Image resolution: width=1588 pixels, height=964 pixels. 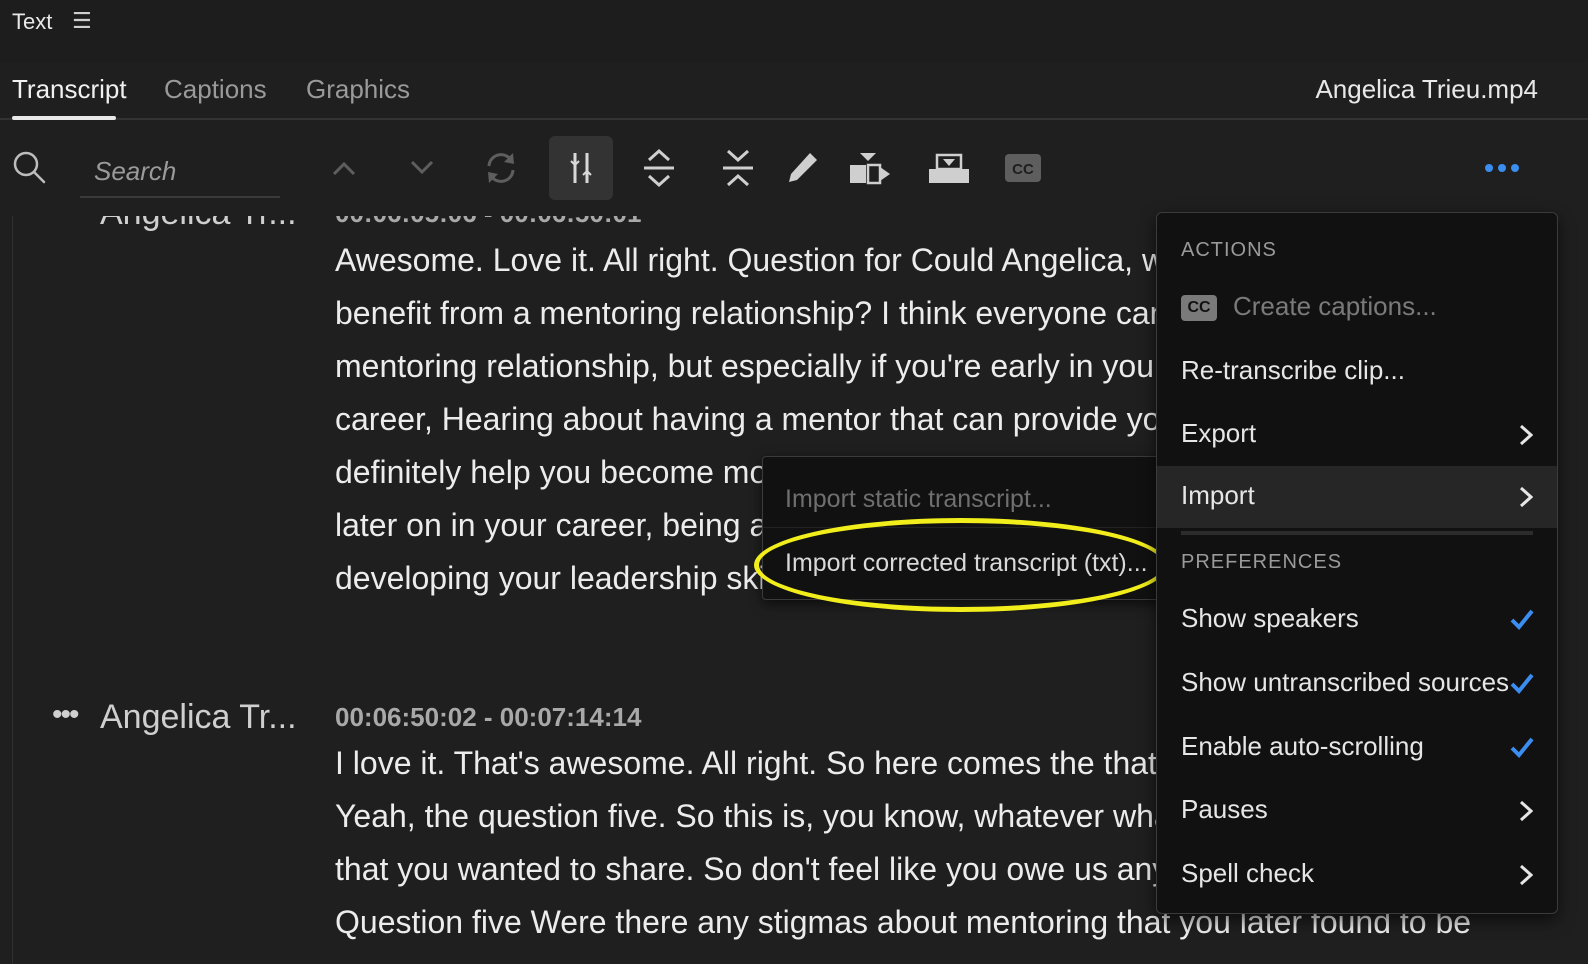 I want to click on collapse-segment-button, so click(x=738, y=168).